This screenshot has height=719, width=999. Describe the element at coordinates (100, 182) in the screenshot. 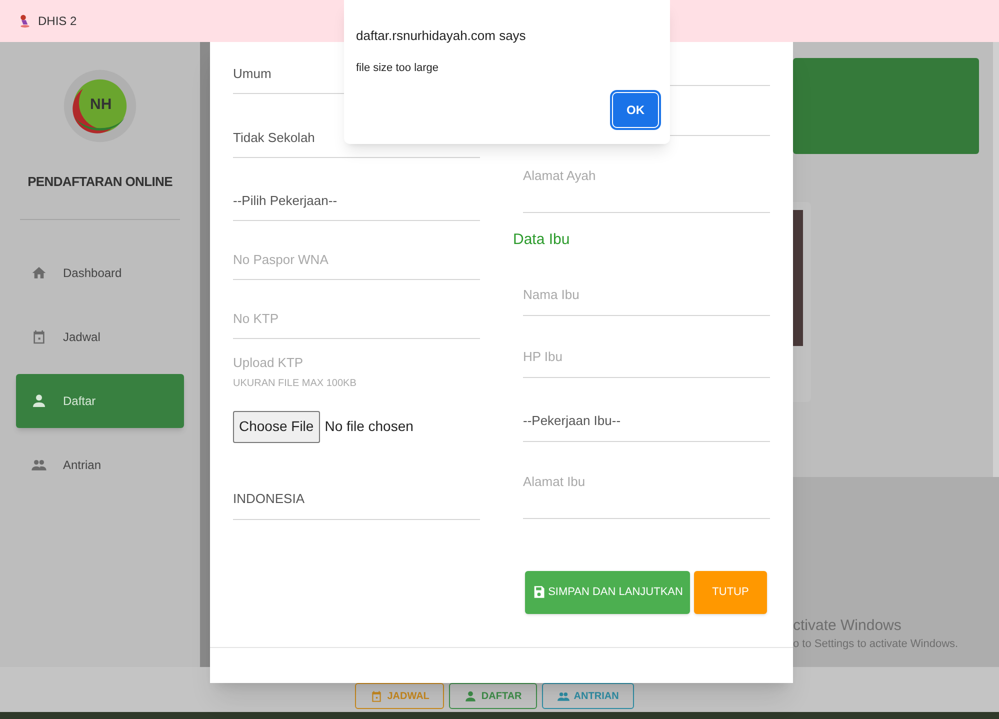

I see `sidebar-title: PENDAFTARAN ONLINE` at that location.